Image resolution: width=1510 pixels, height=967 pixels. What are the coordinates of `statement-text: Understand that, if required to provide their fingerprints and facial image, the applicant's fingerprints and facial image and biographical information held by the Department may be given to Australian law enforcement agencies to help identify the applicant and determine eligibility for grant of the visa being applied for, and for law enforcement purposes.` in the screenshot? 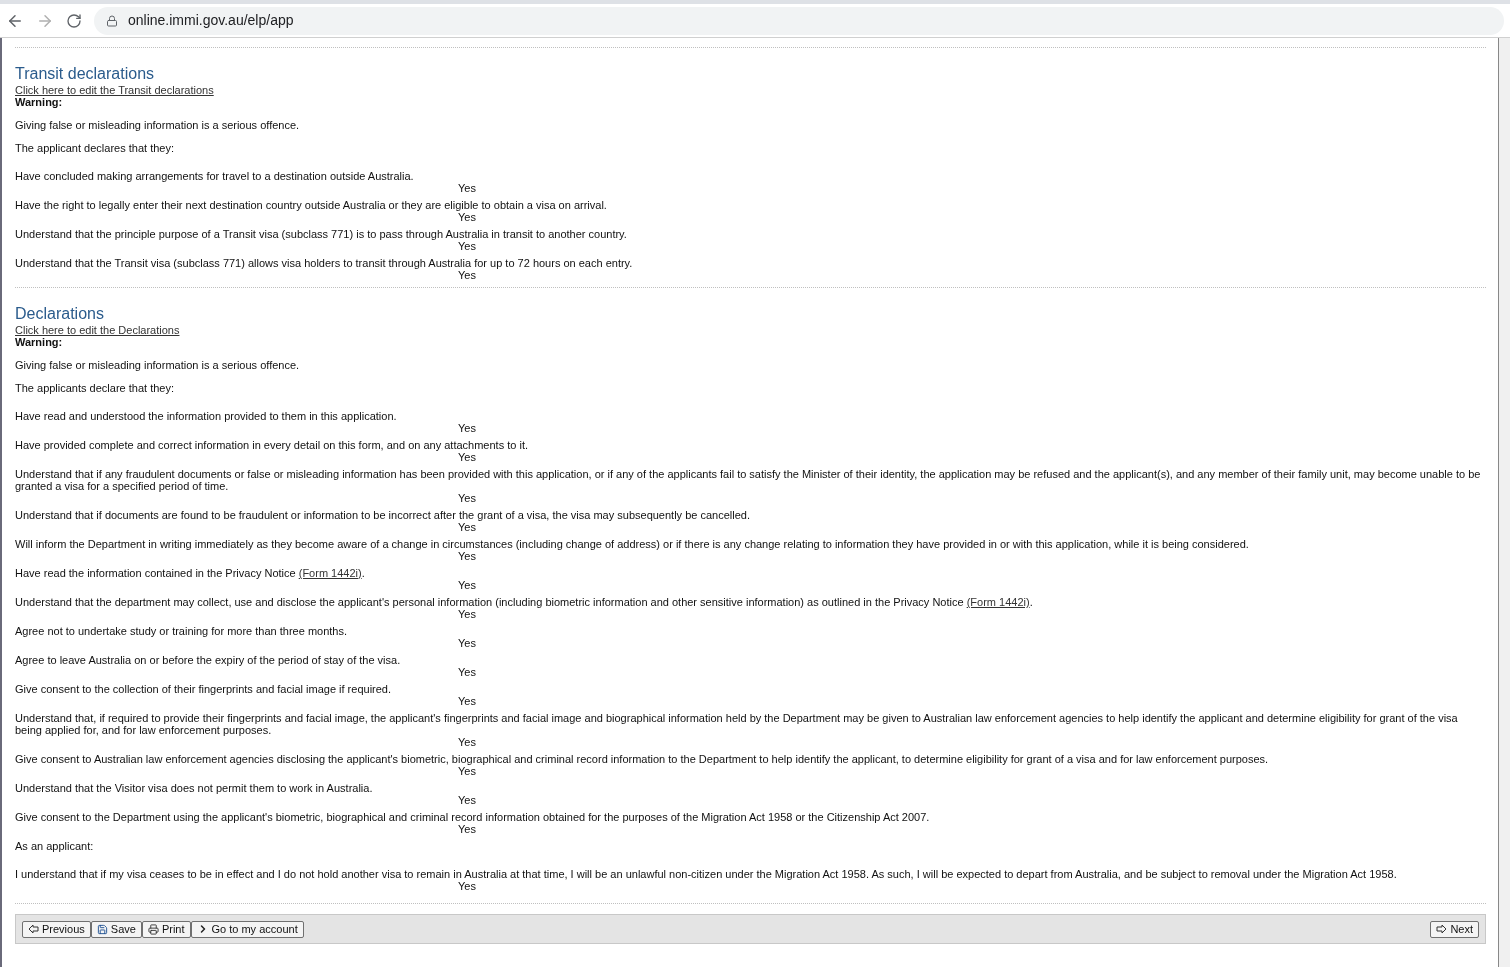 It's located at (737, 724).